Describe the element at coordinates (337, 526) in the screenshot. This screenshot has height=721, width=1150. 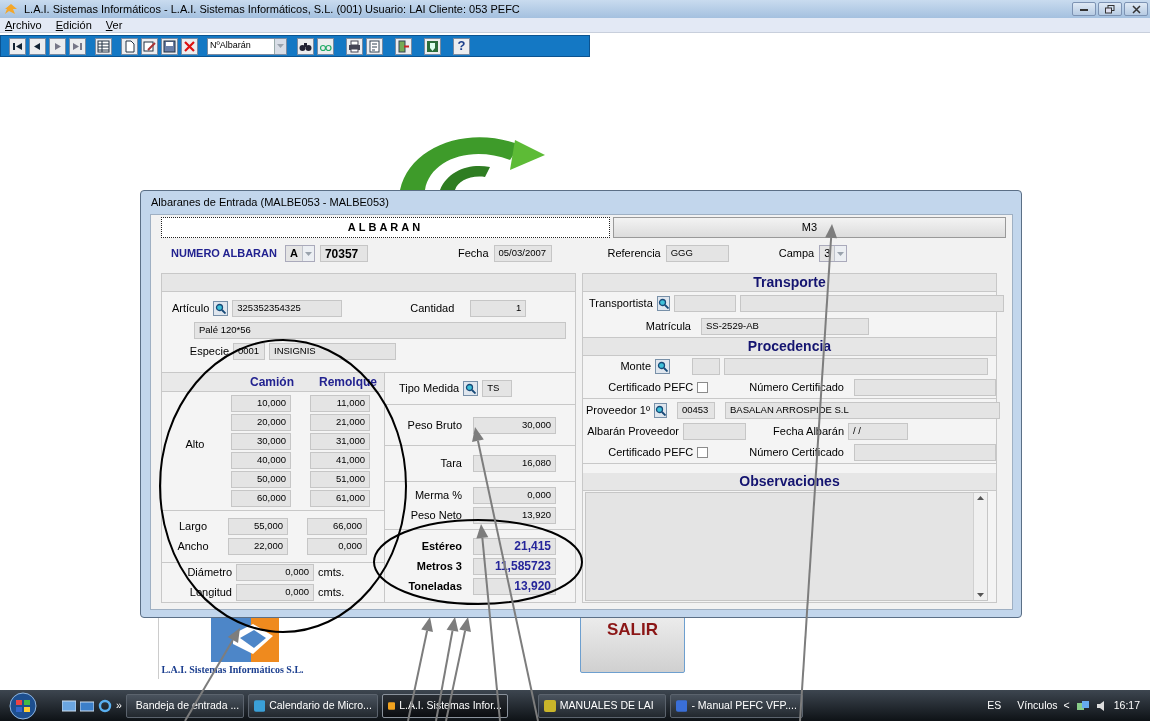
I see `input-field: 66,000` at that location.